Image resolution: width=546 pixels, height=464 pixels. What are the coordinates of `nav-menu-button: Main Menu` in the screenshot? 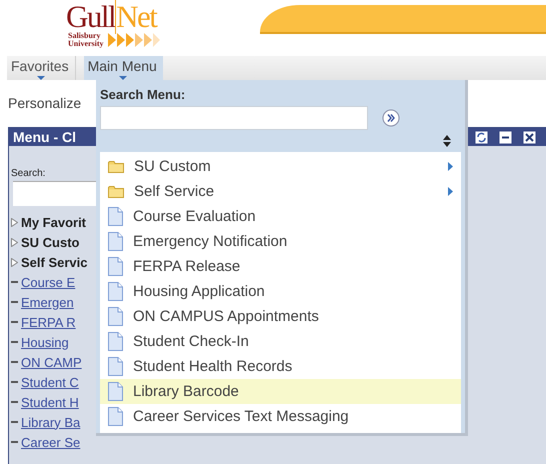 It's located at (123, 68).